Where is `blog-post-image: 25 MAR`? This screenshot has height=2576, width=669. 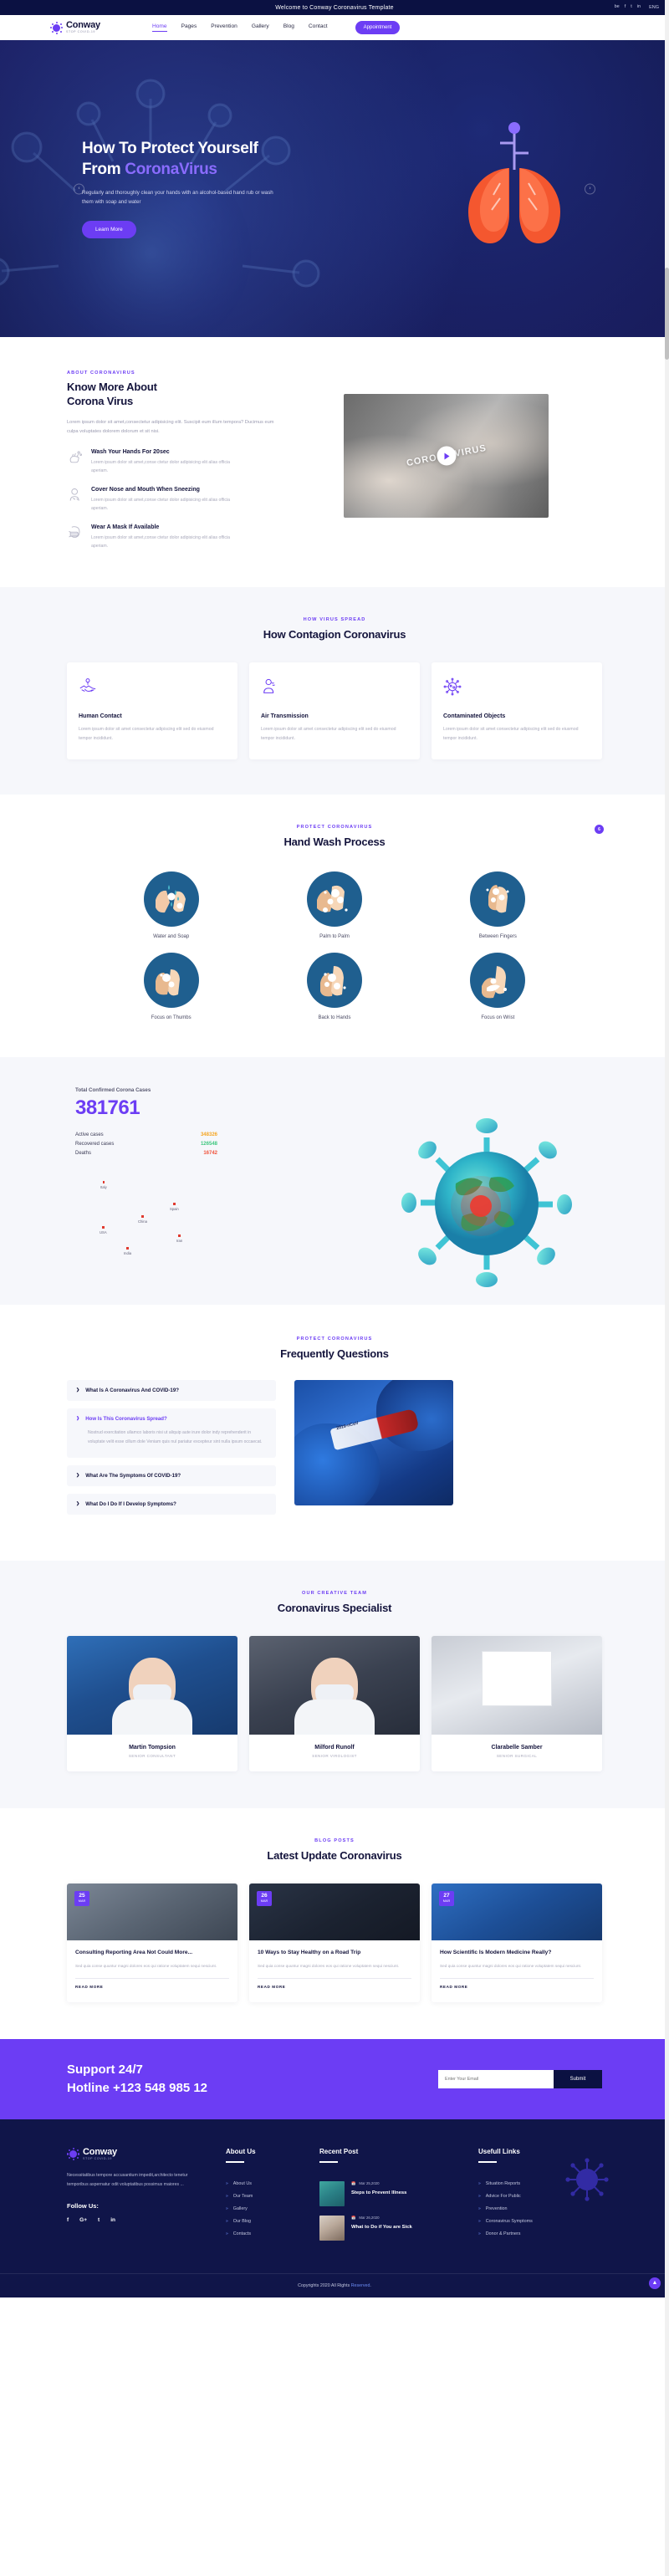
blog-post-image: 25 MAR is located at coordinates (152, 1912).